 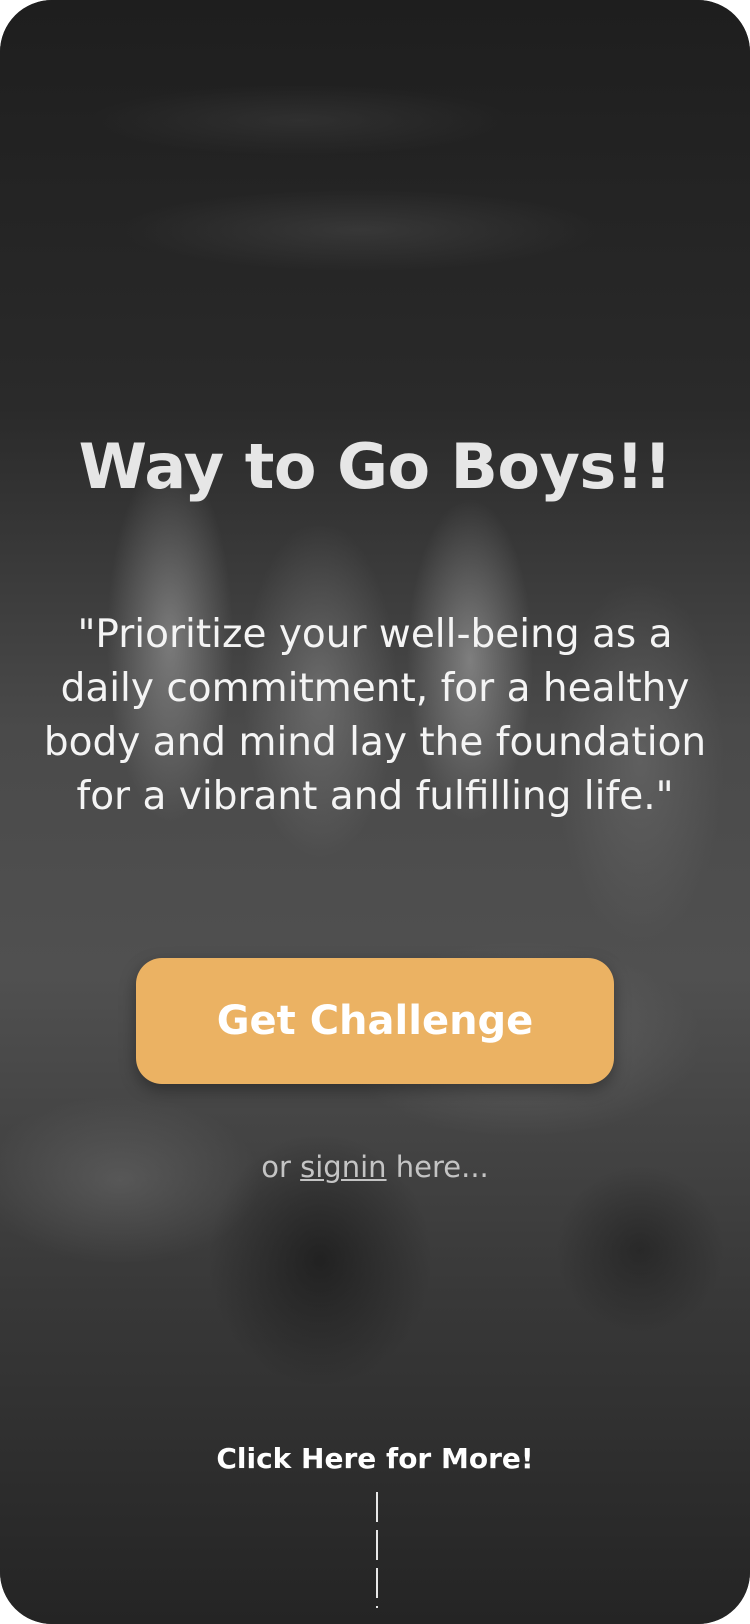 I want to click on signin-link: signin, so click(x=343, y=1167).